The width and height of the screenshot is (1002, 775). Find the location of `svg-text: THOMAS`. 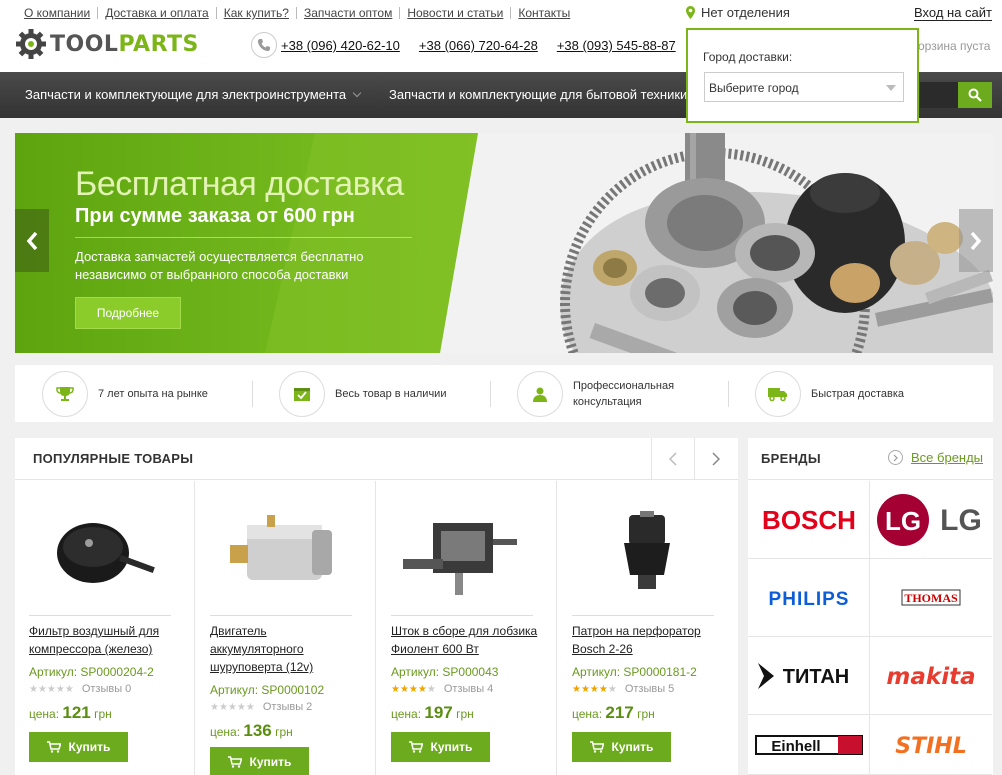

svg-text: THOMAS is located at coordinates (931, 598).